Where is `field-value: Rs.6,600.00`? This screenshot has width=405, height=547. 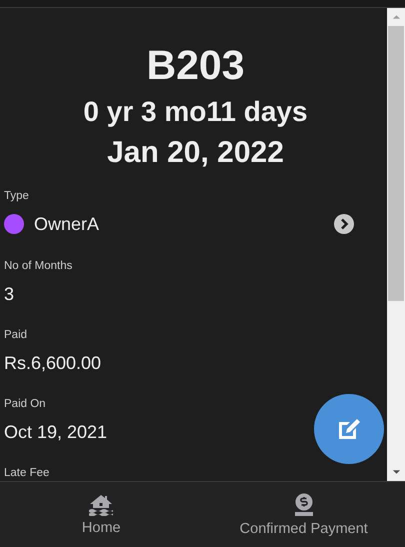 field-value: Rs.6,600.00 is located at coordinates (53, 363).